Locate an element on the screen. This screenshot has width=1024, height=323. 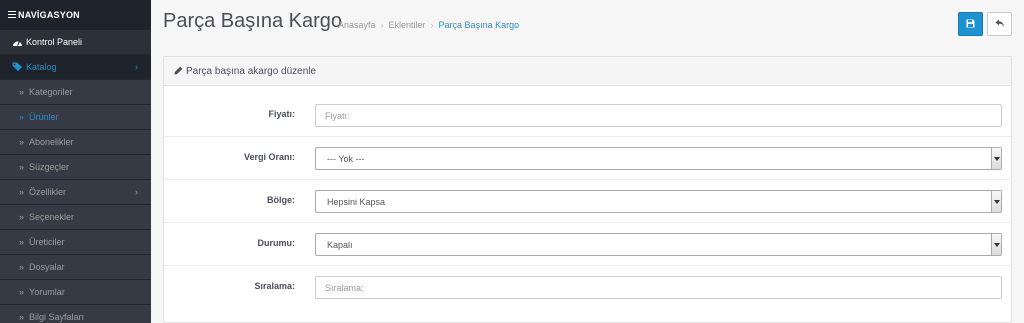
form-row-sort-order: Sıralama: is located at coordinates (587, 287).